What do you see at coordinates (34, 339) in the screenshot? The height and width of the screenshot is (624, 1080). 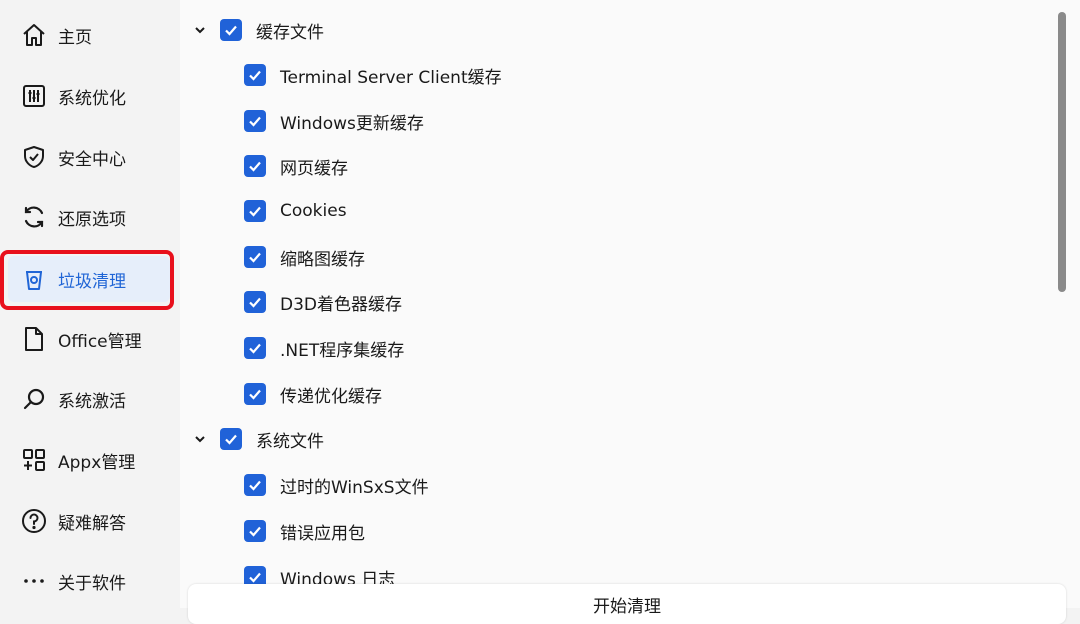 I see `document-icon` at bounding box center [34, 339].